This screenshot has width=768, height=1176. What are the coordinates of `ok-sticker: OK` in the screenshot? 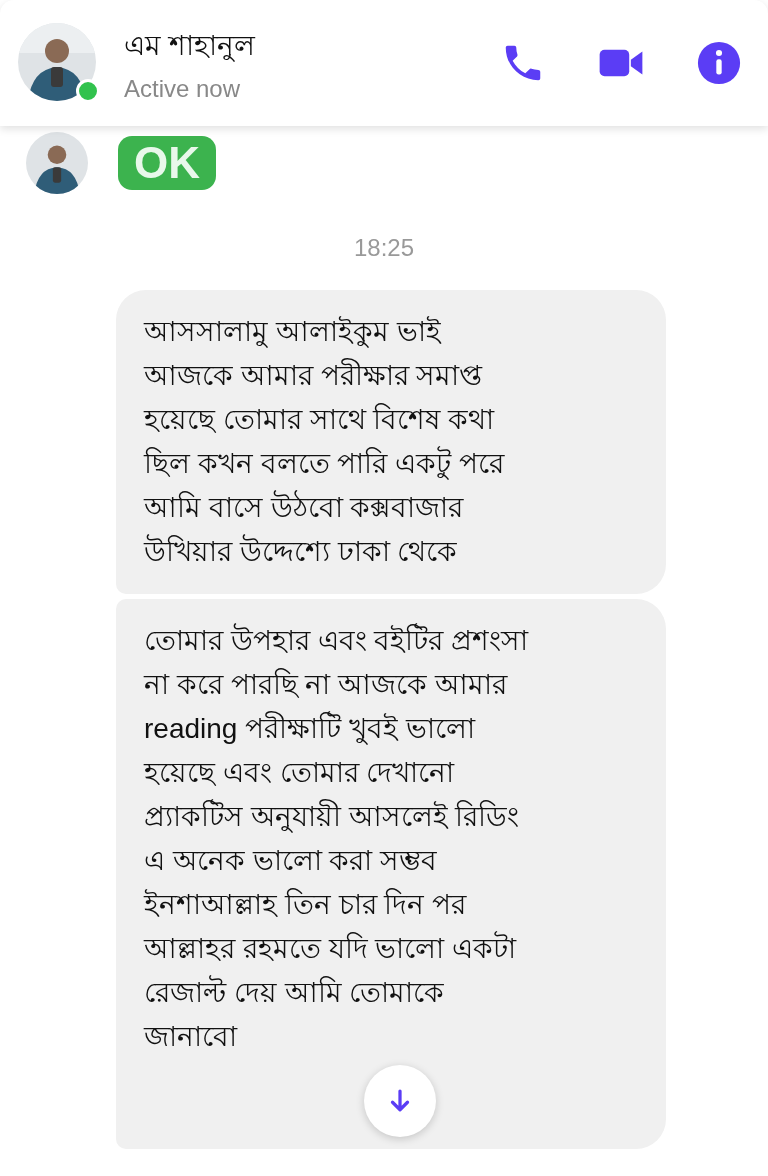 It's located at (167, 163).